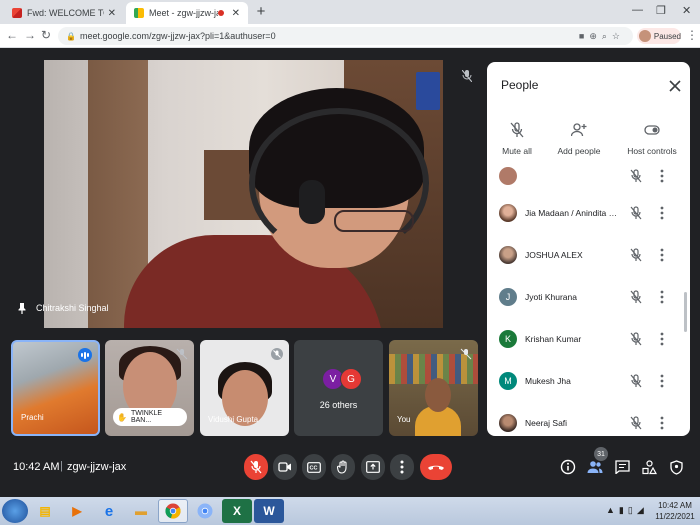  I want to click on tab-title: Fwd: WELCOME TO BOOKAROO, so click(65, 13).